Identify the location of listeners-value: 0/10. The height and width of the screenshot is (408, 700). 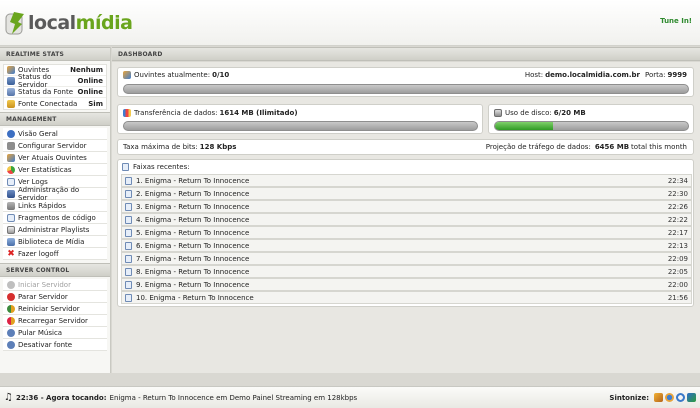
(221, 75).